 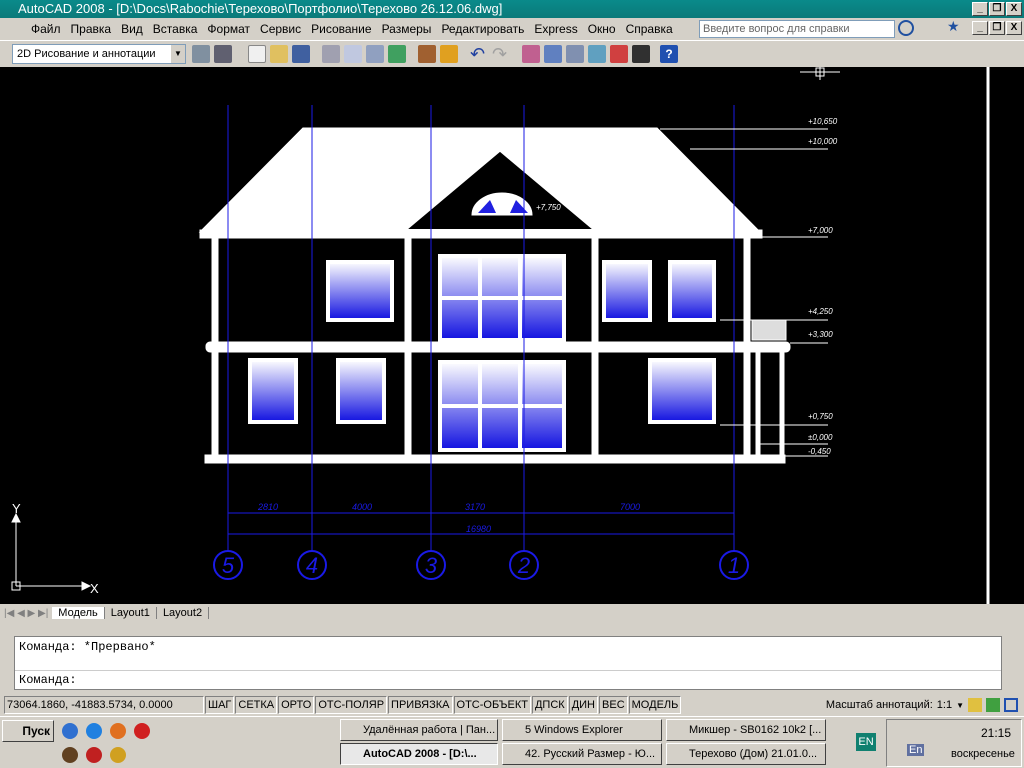 What do you see at coordinates (582, 730) in the screenshot?
I see `task-windows-explorer: 5 Windows Explorer` at bounding box center [582, 730].